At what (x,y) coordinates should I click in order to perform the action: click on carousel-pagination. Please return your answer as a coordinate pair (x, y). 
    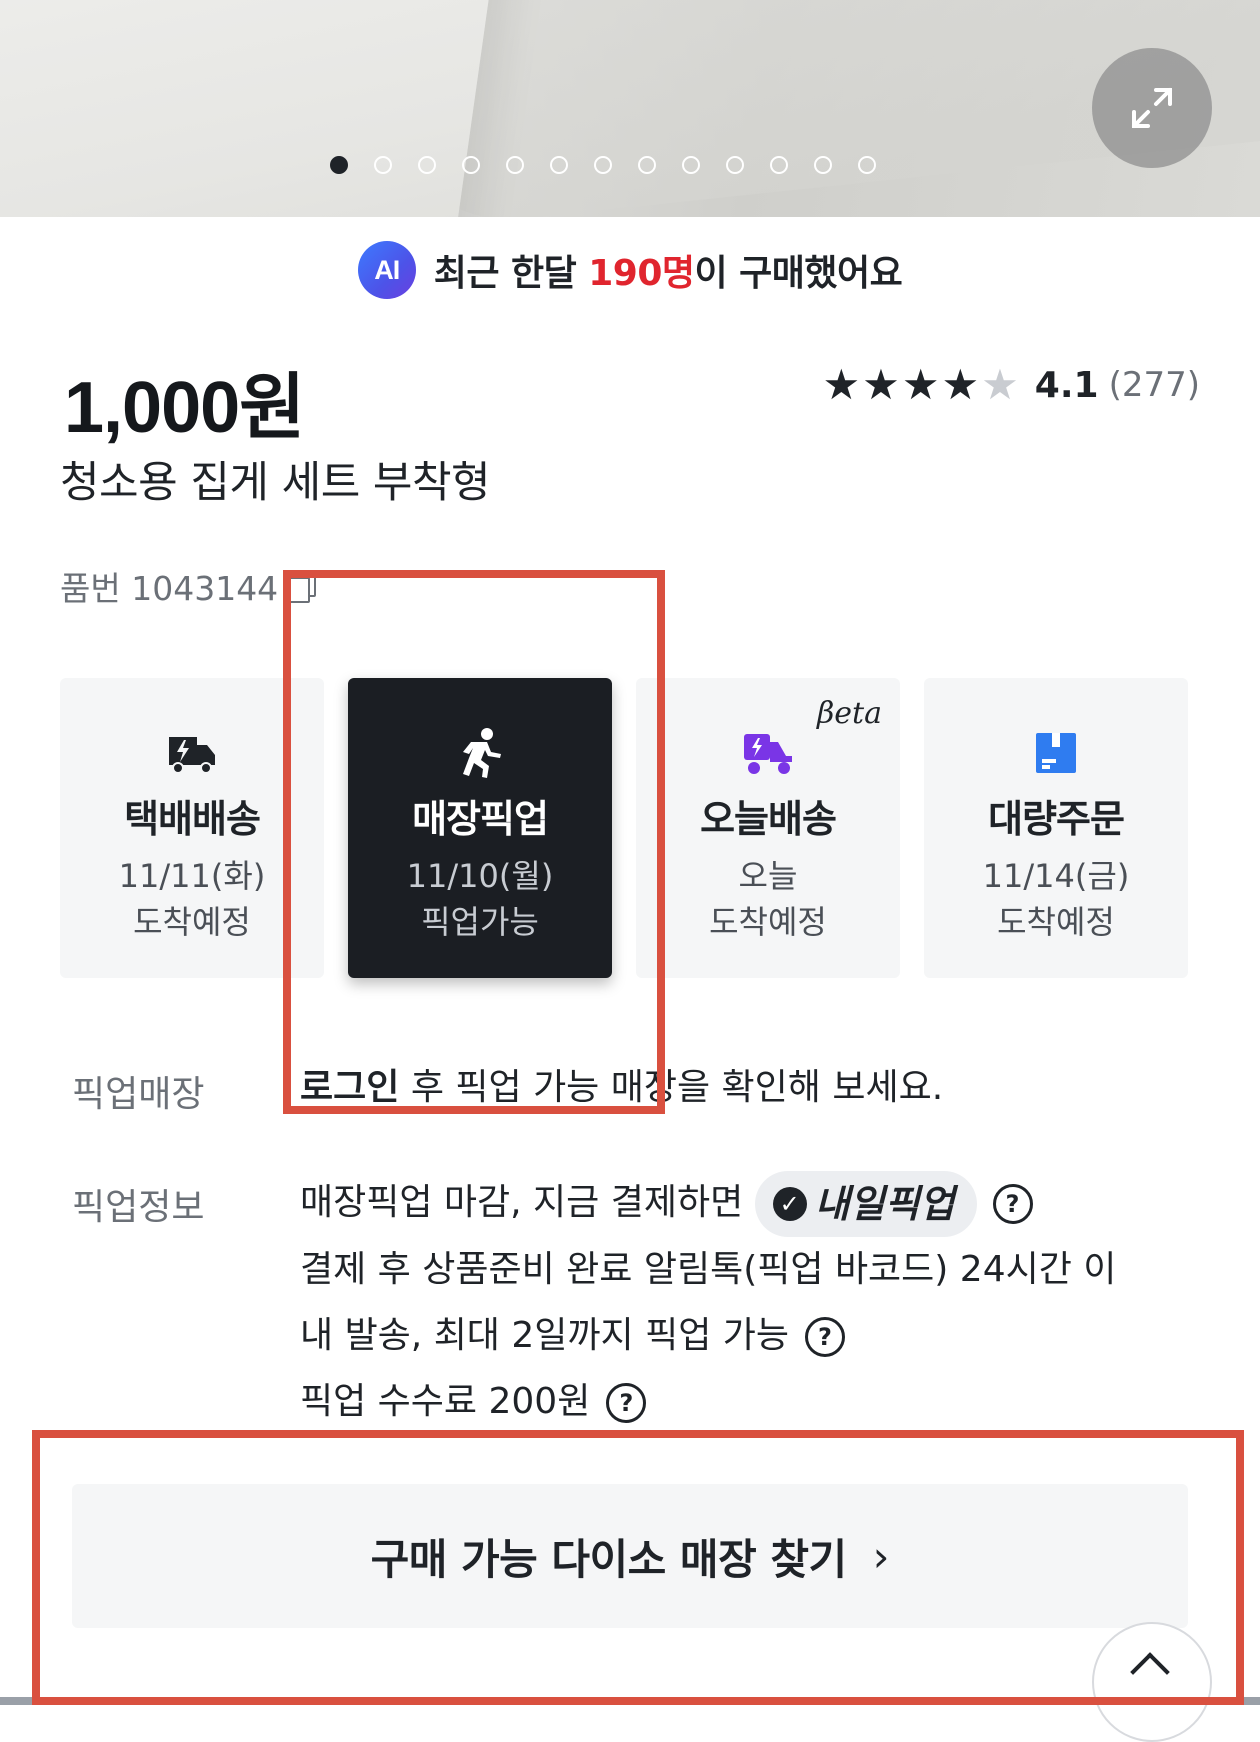
    Looking at the image, I should click on (603, 166).